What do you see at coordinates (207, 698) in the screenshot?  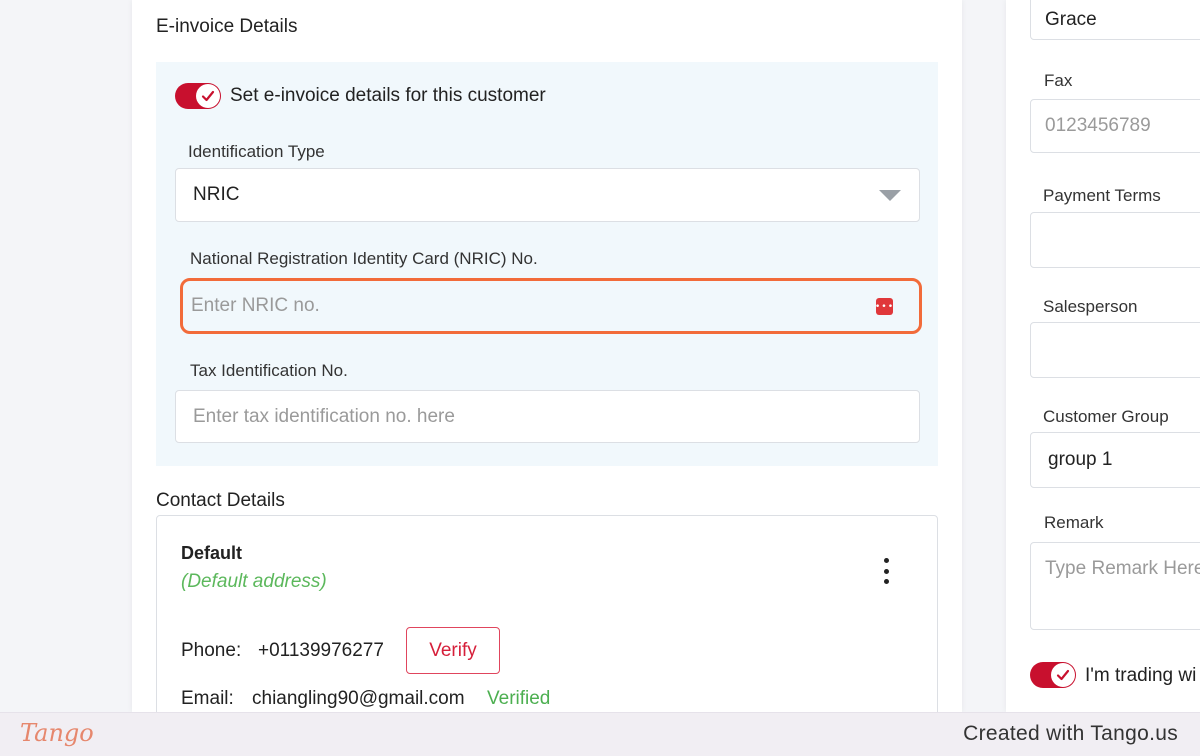 I see `email-label: Email:` at bounding box center [207, 698].